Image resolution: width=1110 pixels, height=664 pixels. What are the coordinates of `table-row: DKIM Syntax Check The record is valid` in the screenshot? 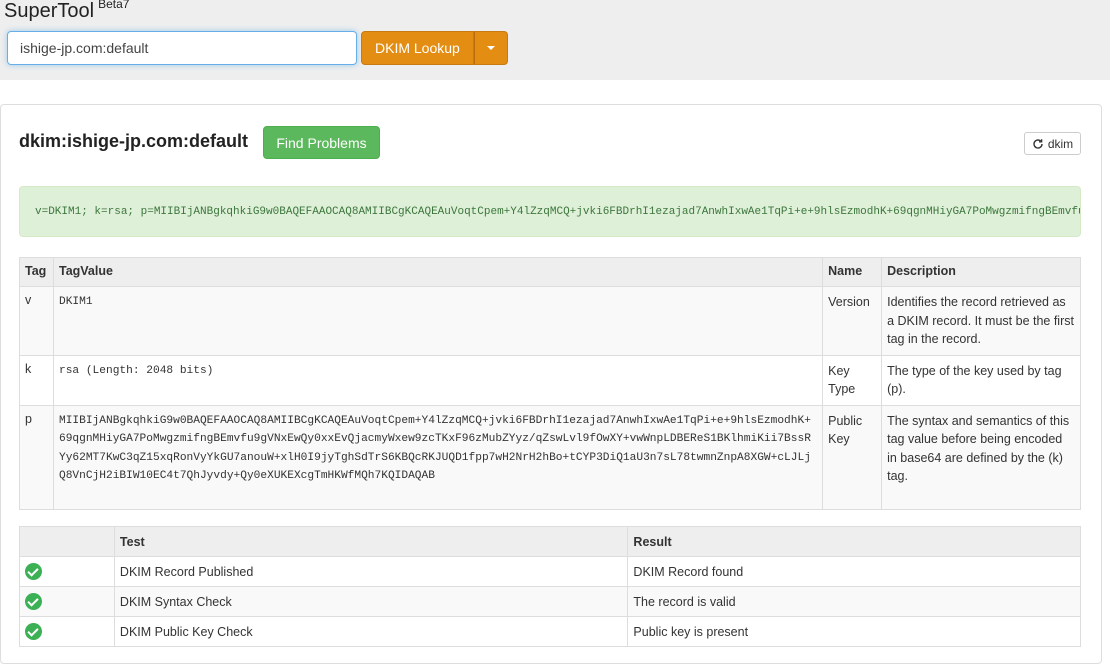 It's located at (550, 601).